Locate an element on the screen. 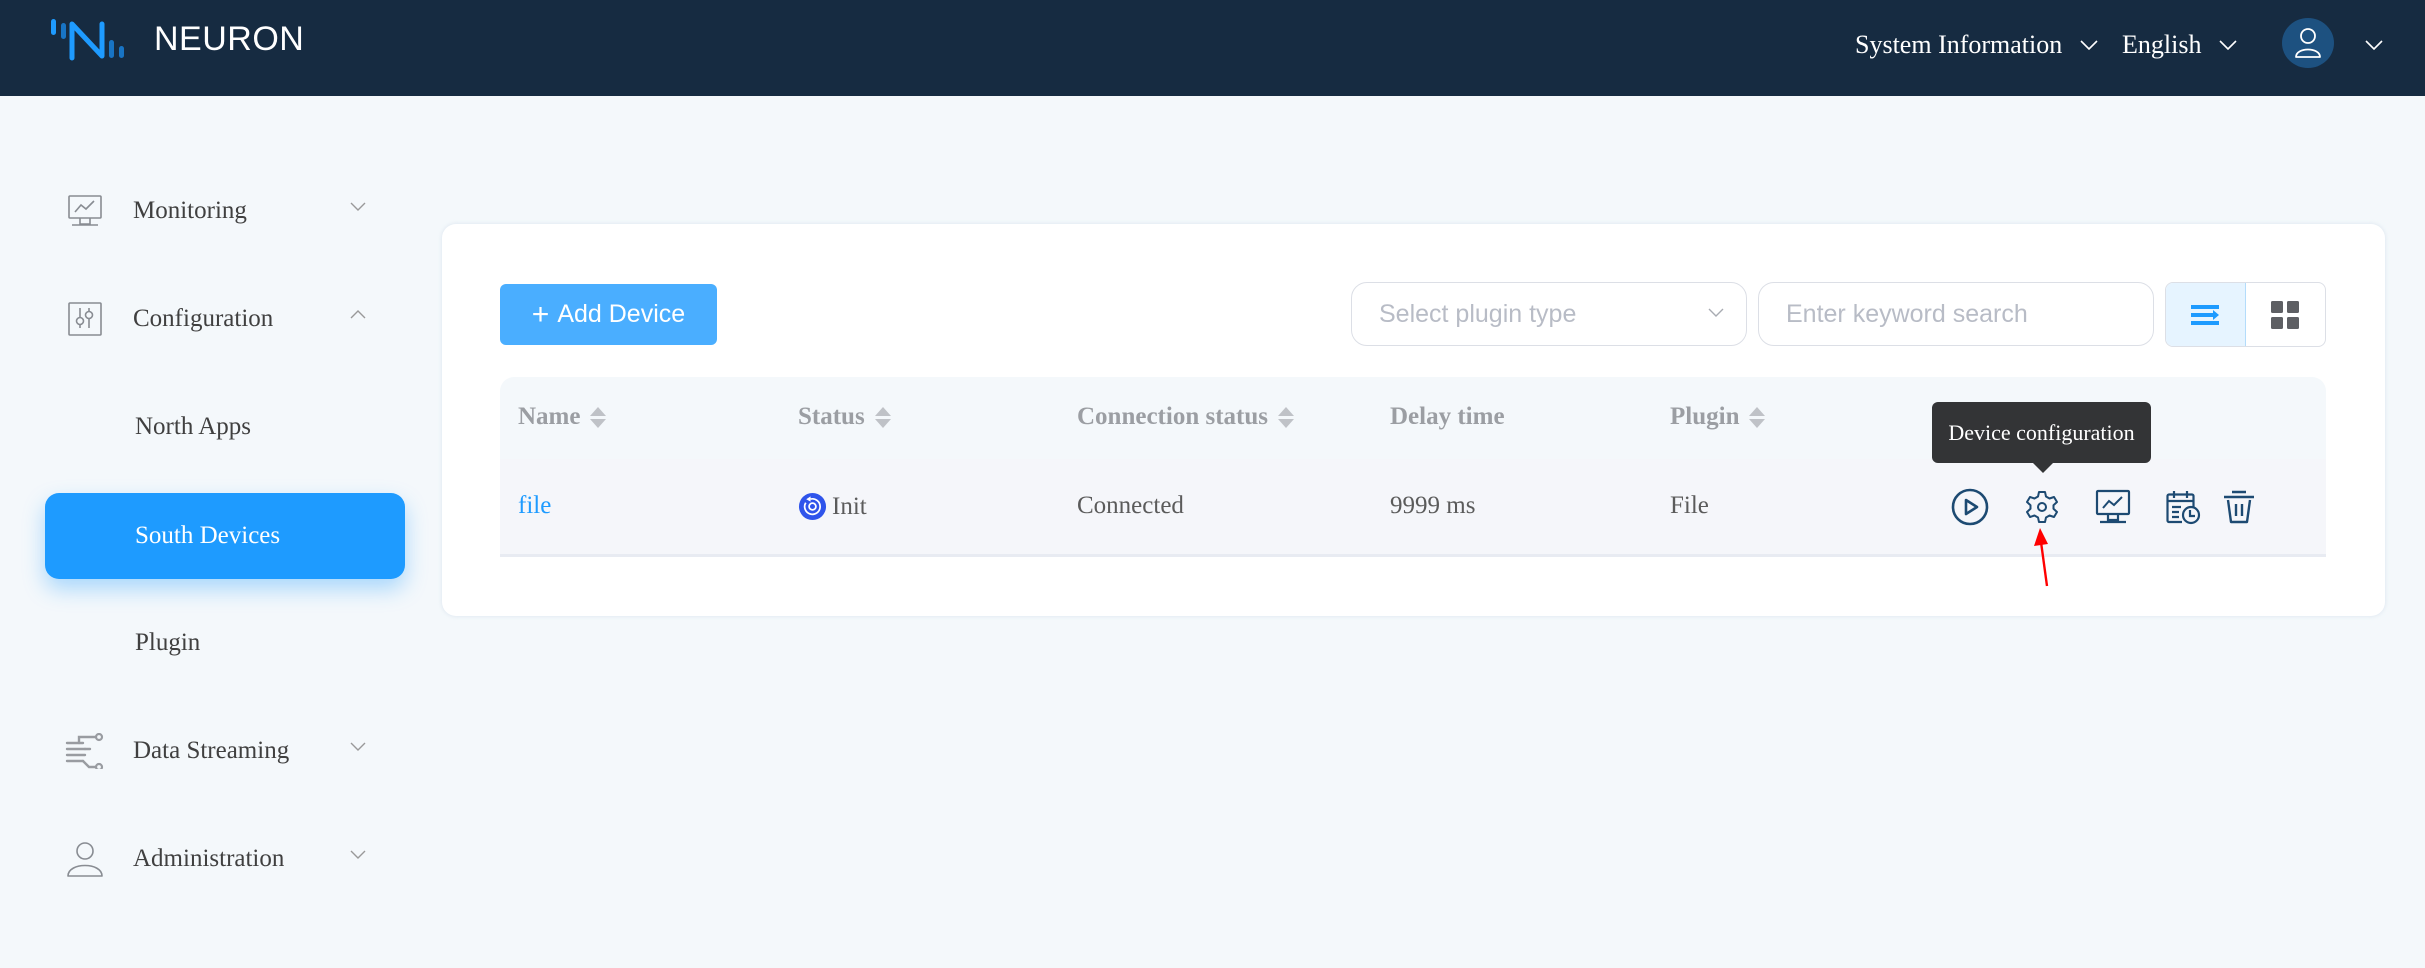 This screenshot has width=2425, height=968. plugin-type-placeholder: Select plugin type is located at coordinates (1478, 313).